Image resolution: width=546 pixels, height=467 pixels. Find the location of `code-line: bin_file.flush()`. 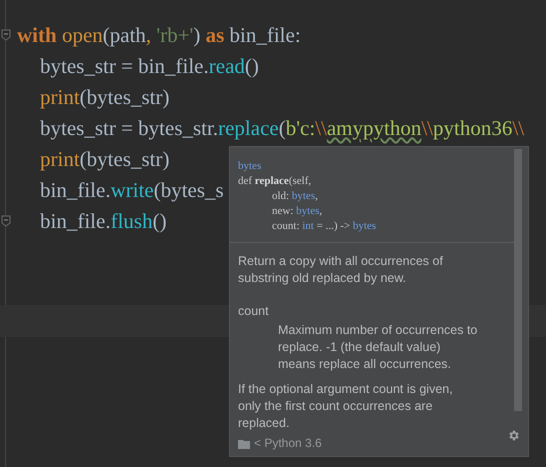

code-line: bin_file.flush() is located at coordinates (103, 221).